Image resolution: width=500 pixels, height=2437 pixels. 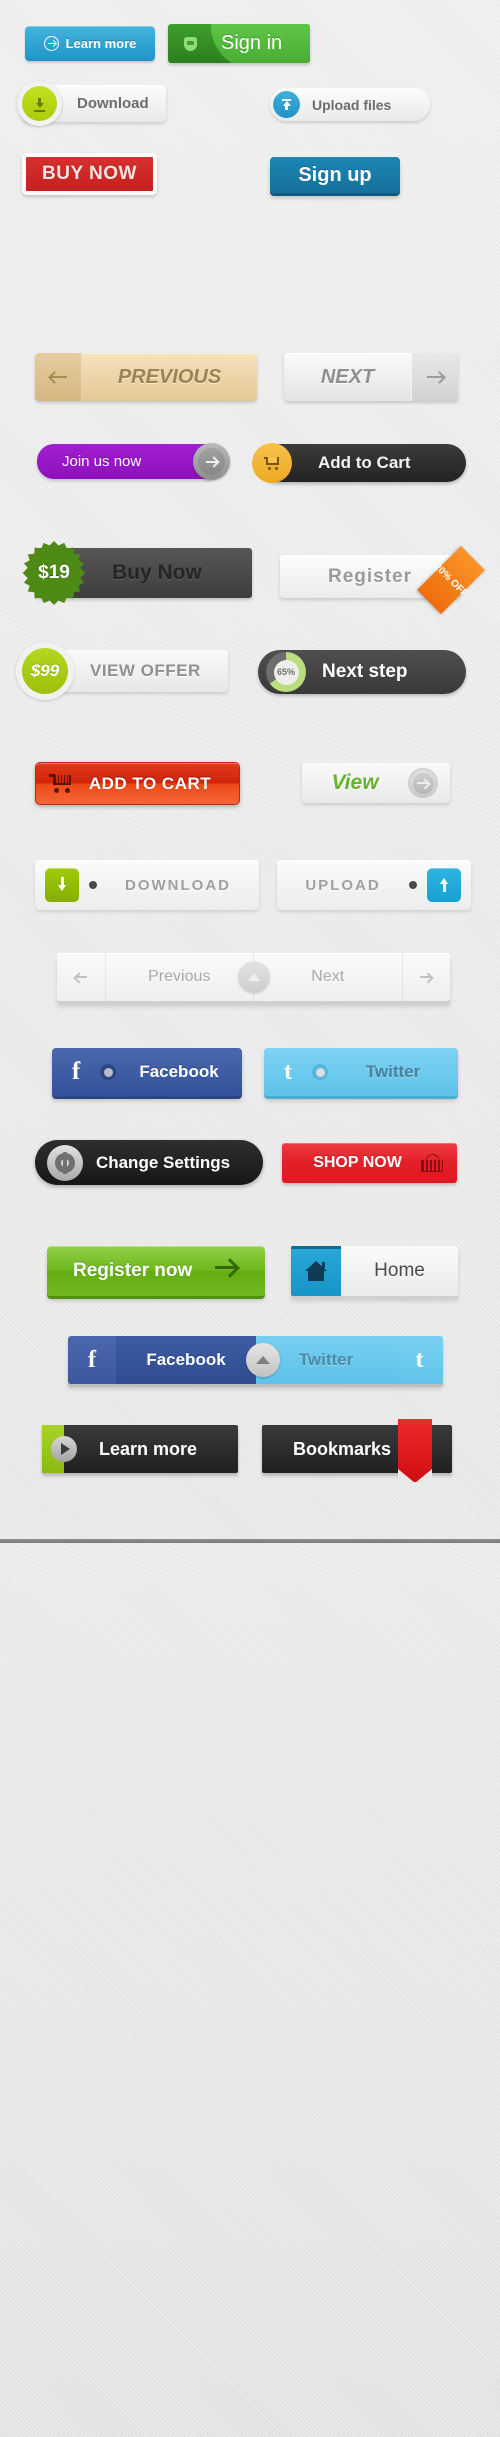 I want to click on view-offer-button: $99 VIEW OFFER, so click(x=122, y=671).